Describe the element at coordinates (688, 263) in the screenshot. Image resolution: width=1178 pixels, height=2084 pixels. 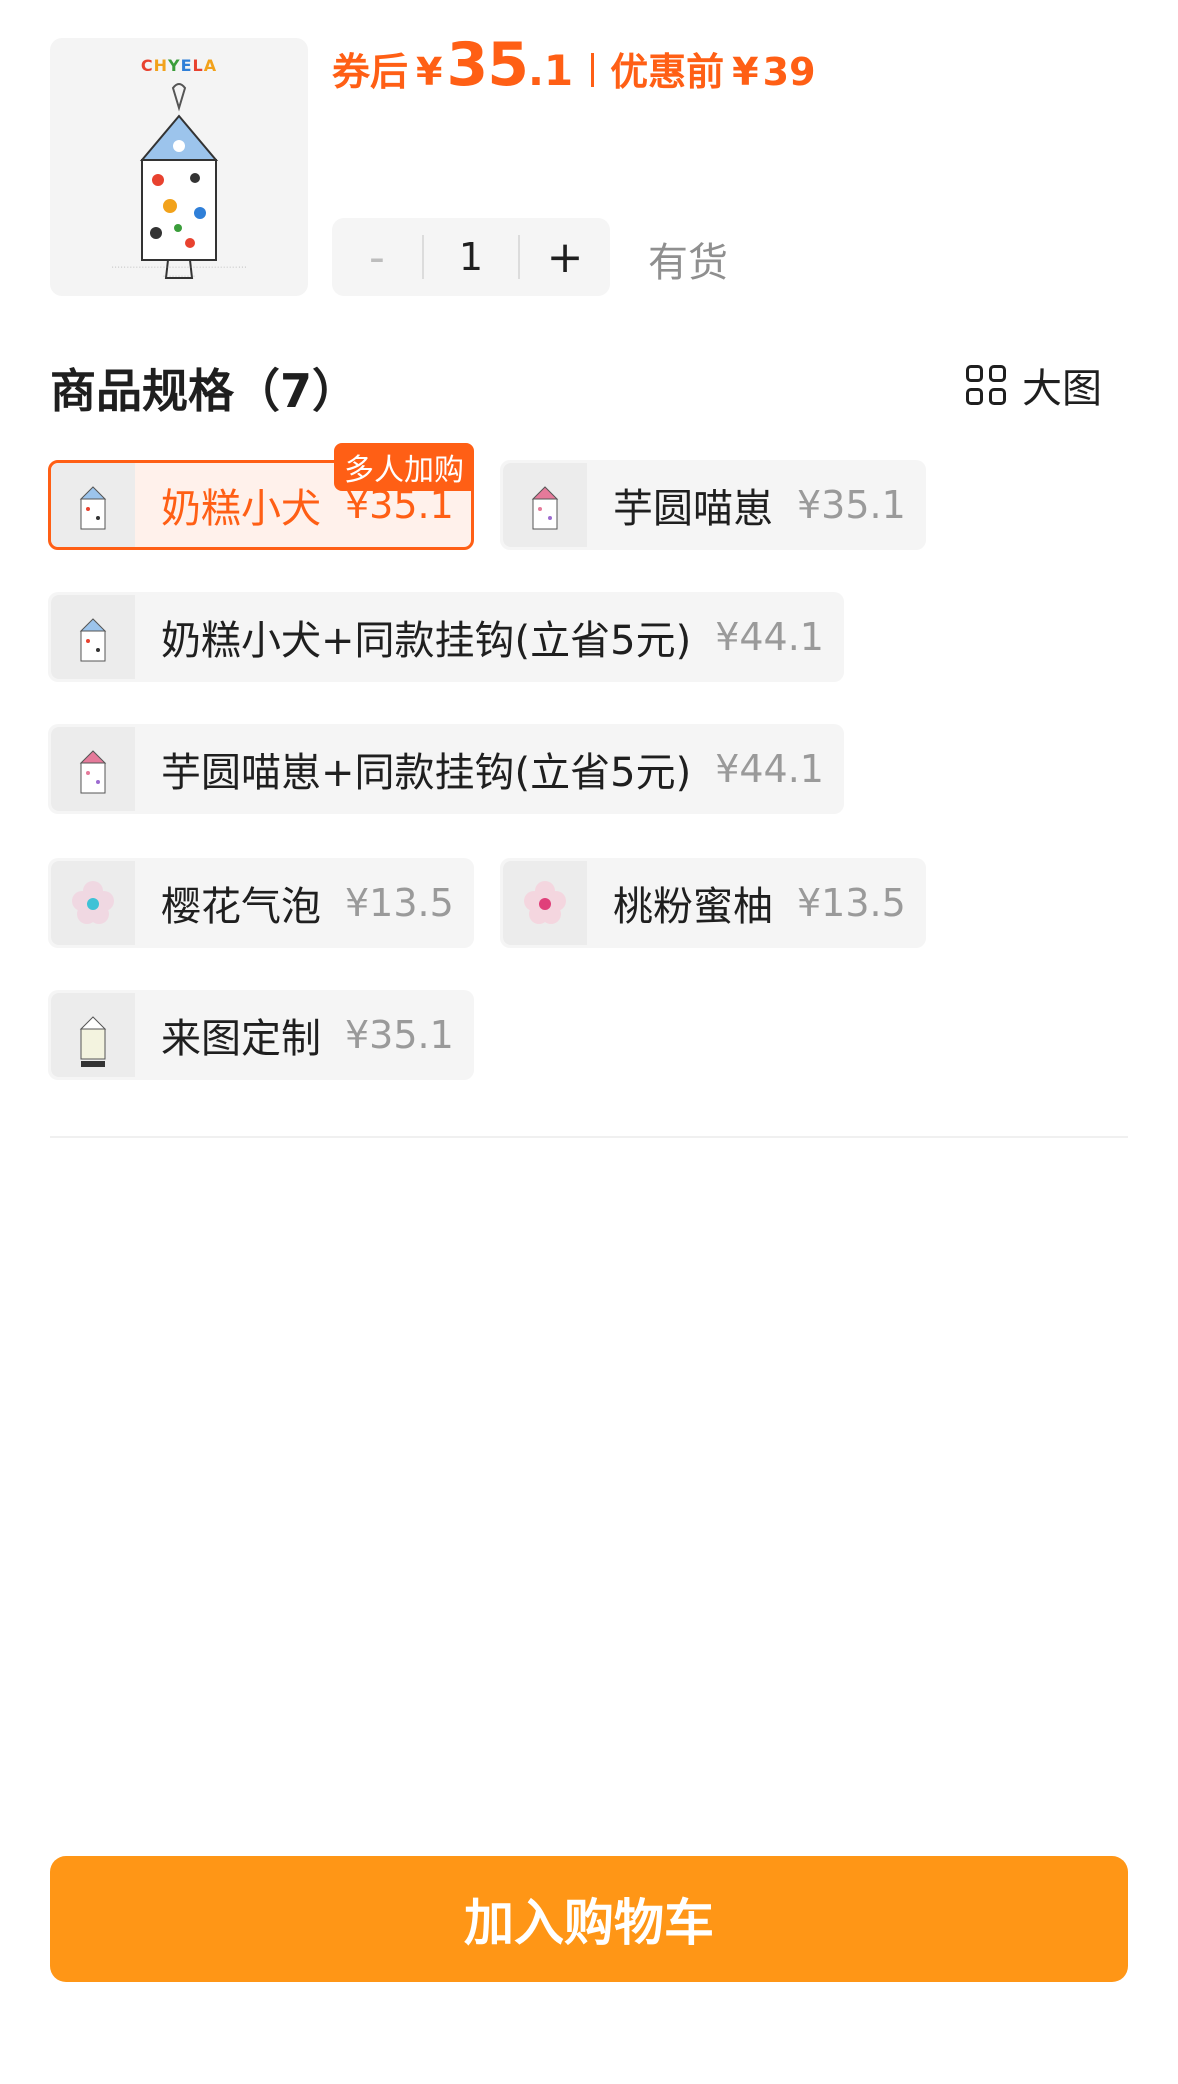
I see `stock-status: 有货` at that location.